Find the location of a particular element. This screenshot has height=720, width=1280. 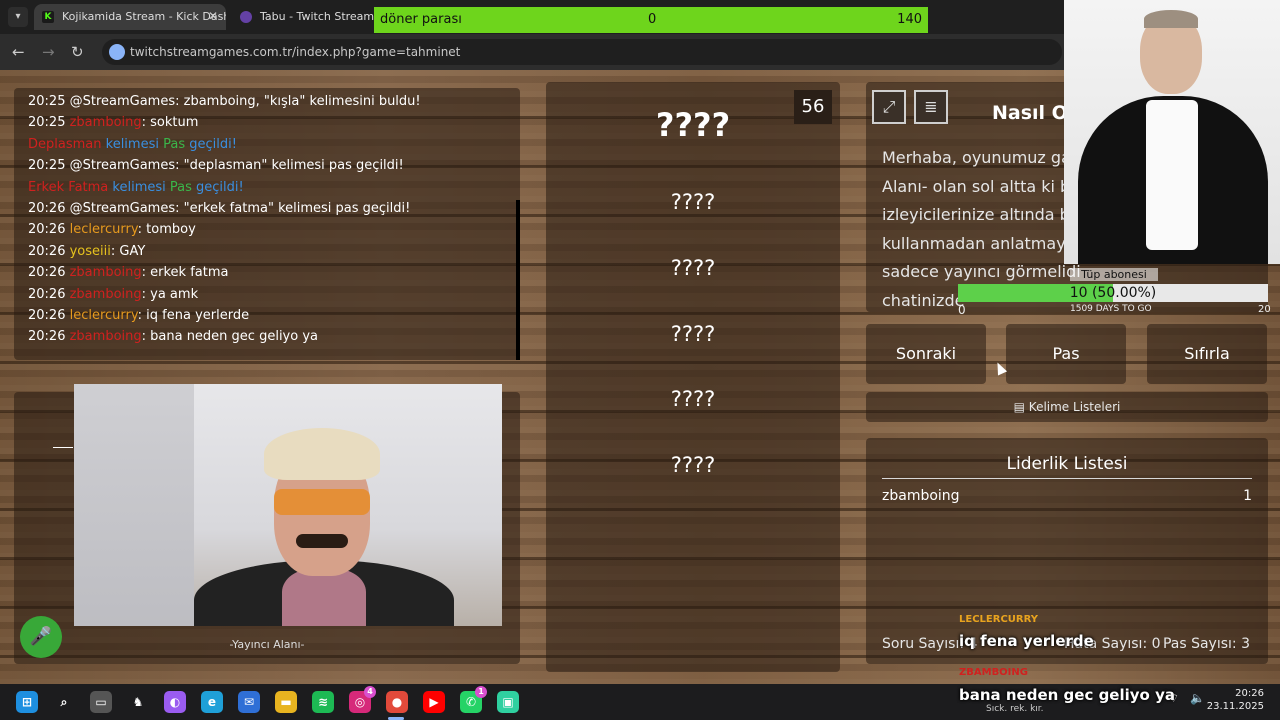

portrait-overlay is located at coordinates (1172, 132).